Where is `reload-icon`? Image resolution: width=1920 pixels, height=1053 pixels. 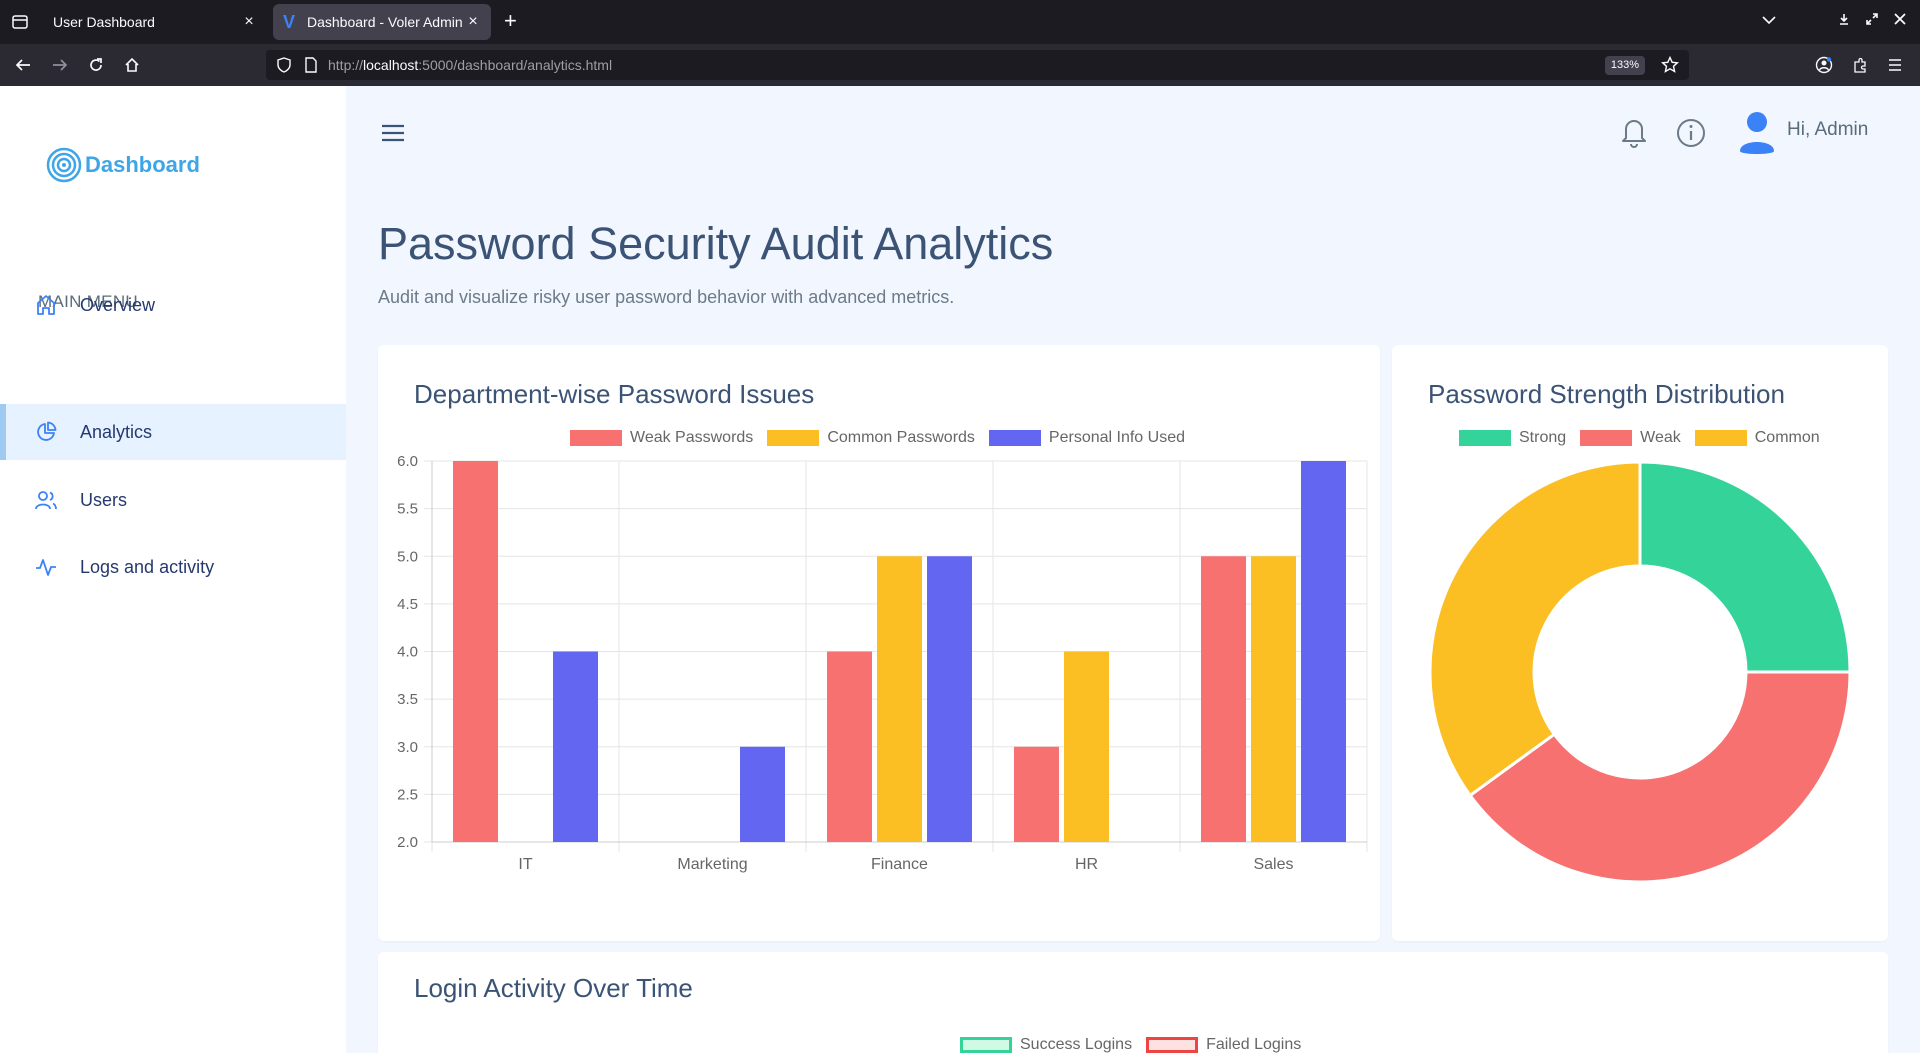 reload-icon is located at coordinates (96, 65).